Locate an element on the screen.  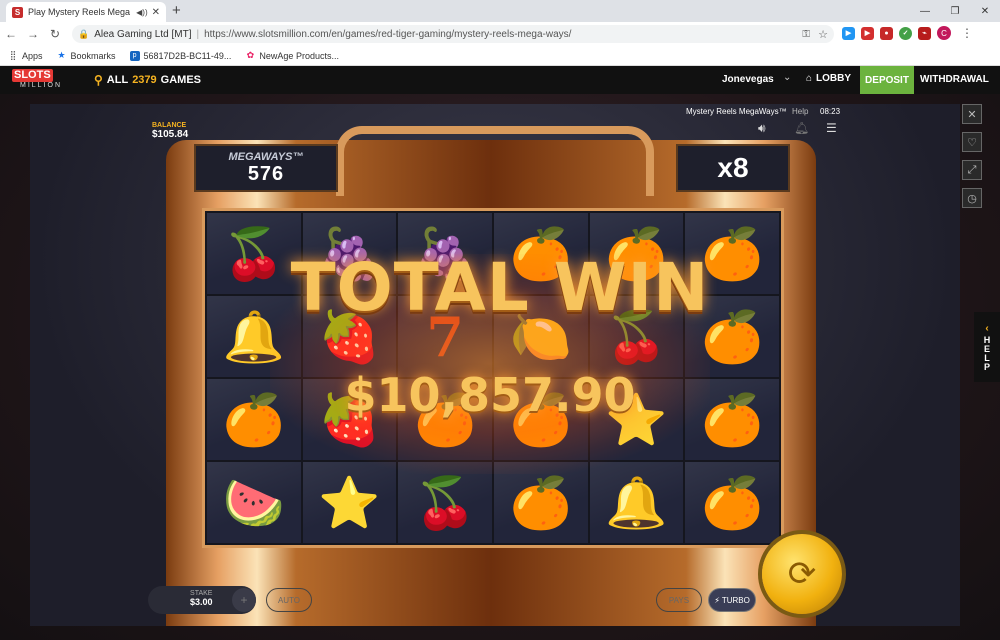
megaways-counter: MEGAWAYS™ 576 is located at coordinates (266, 168).